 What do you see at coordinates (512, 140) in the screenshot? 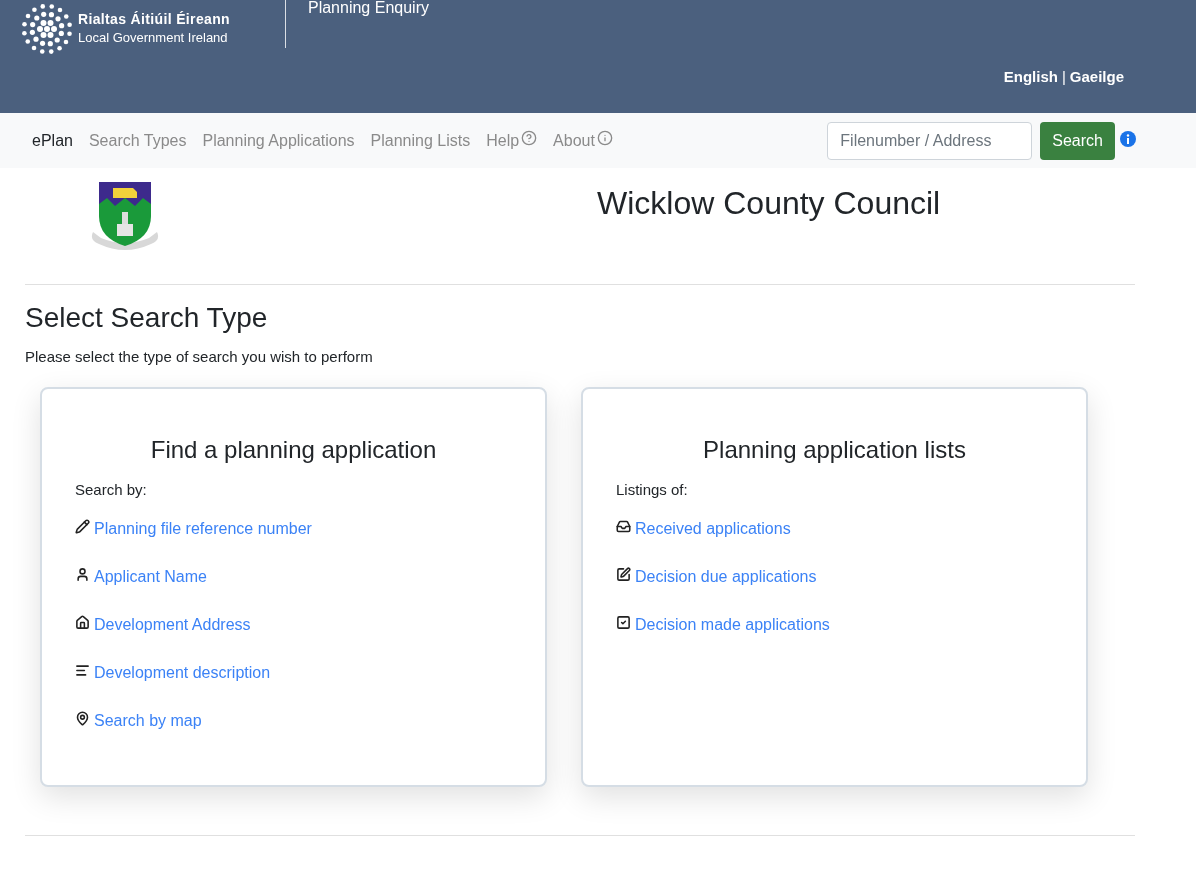
I see `nav-link: Help` at bounding box center [512, 140].